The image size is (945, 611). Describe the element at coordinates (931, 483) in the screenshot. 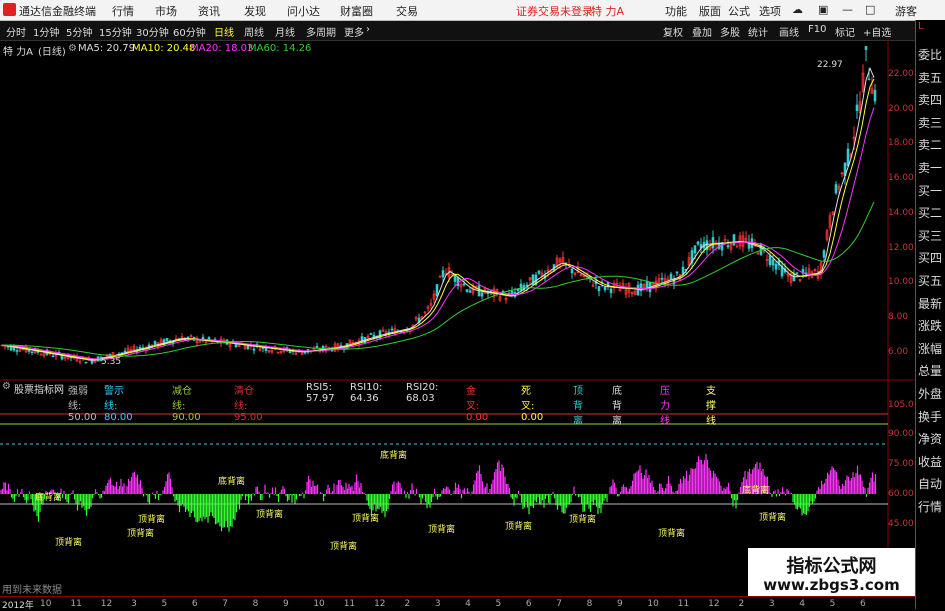

I see `side-panel-item: 自动` at that location.